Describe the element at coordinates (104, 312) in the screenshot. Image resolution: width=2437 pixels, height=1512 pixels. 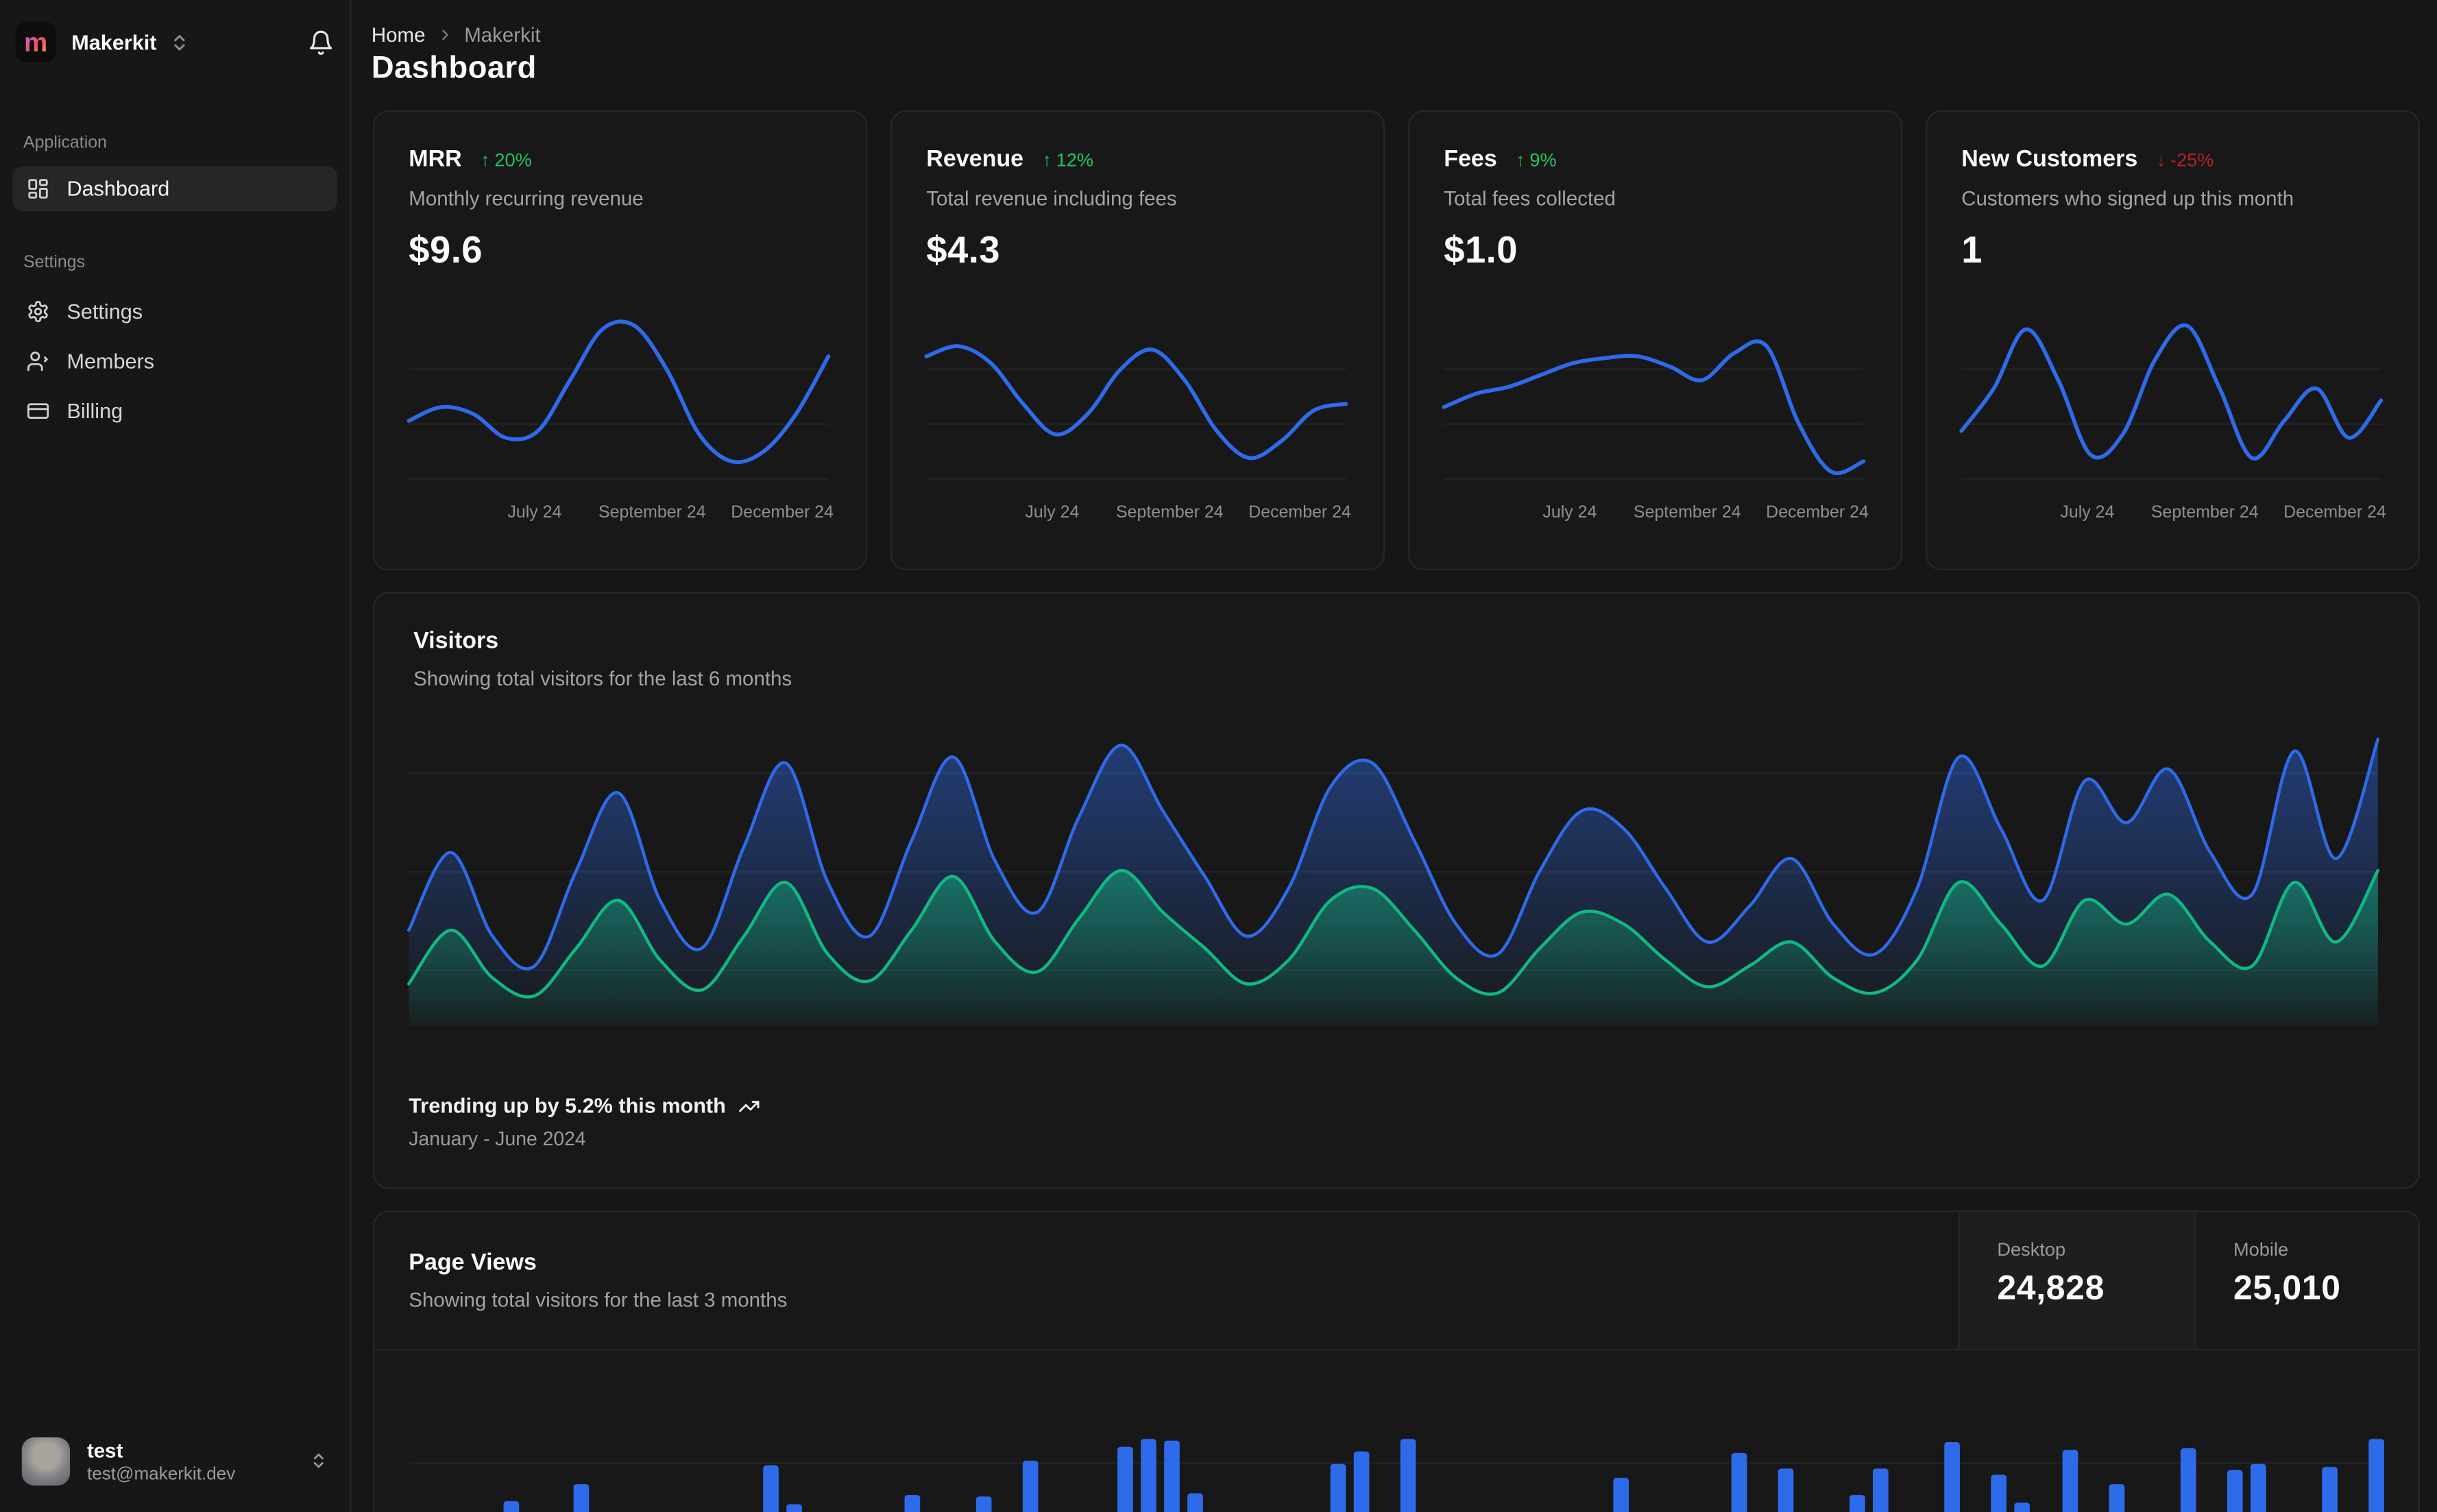
I see `sidebar-item-label: Settings` at that location.